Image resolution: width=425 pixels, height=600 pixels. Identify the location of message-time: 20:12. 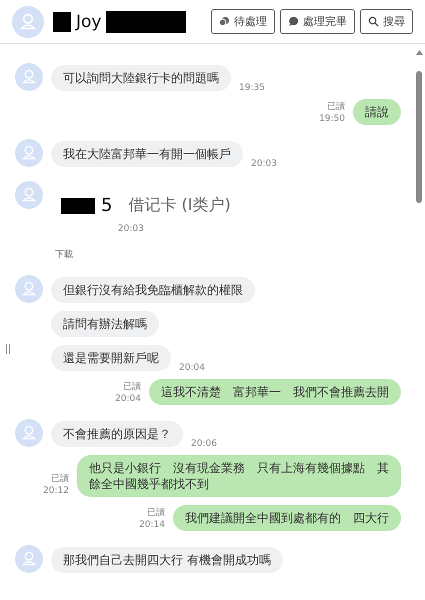
(56, 491).